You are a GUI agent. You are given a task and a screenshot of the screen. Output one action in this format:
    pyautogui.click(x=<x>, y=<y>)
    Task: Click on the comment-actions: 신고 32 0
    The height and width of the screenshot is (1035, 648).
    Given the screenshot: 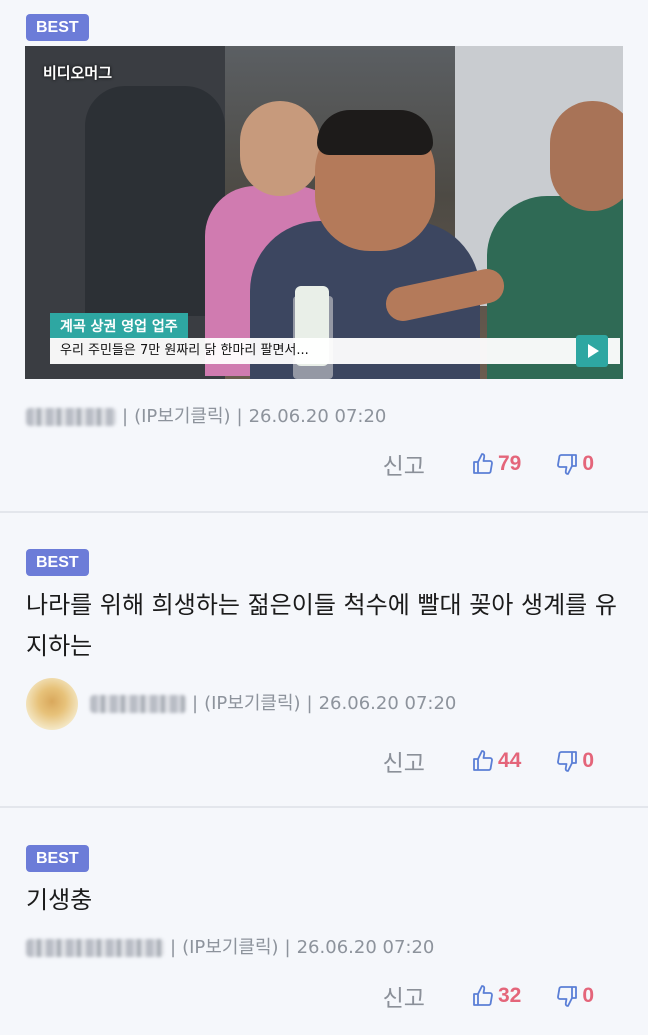 What is the action you would take?
    pyautogui.click(x=488, y=996)
    